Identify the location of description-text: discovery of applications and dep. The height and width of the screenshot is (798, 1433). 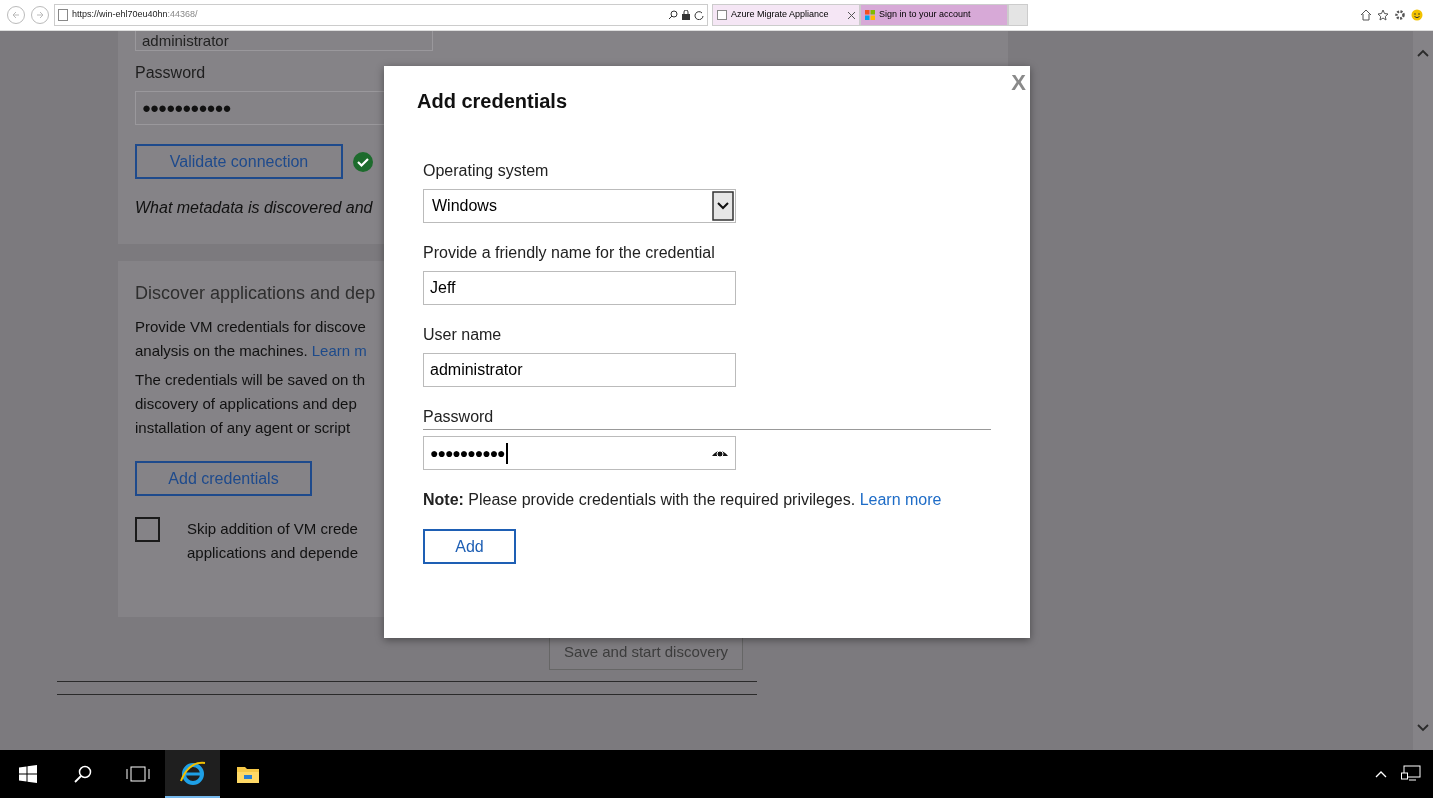
(246, 404).